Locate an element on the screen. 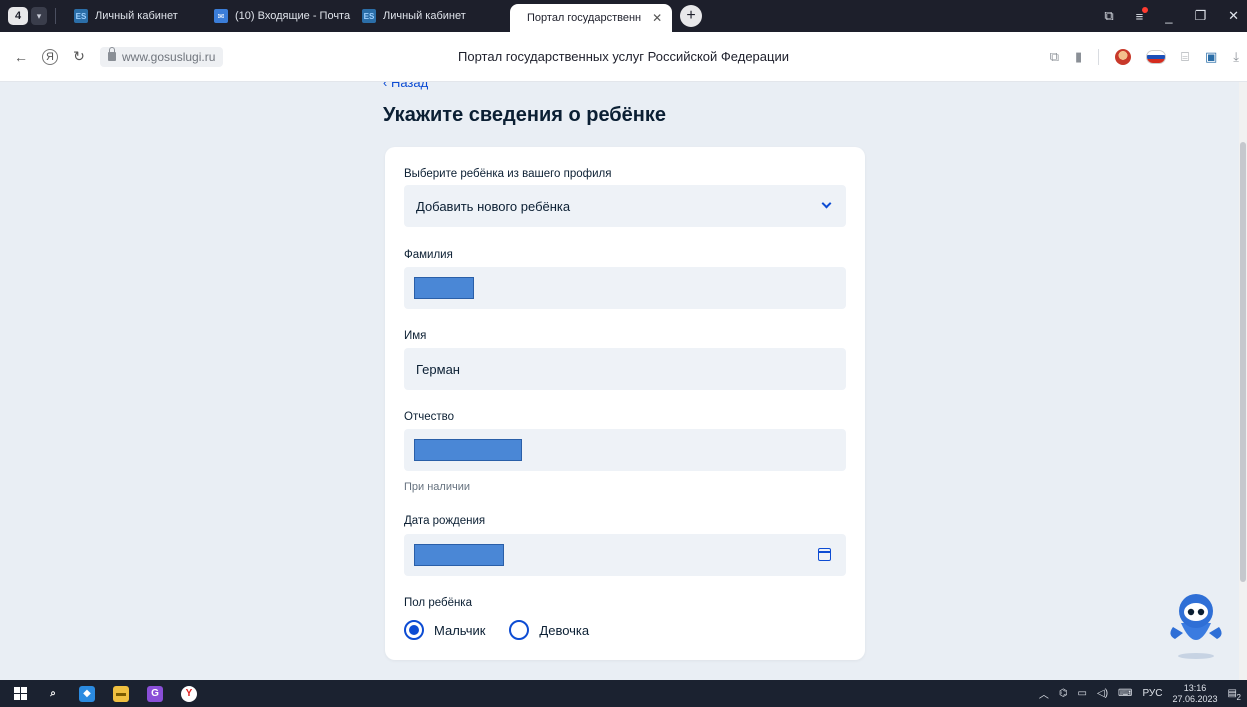 This screenshot has width=1247, height=707. tab-list-dropdown-icon: ▾ is located at coordinates (39, 16).